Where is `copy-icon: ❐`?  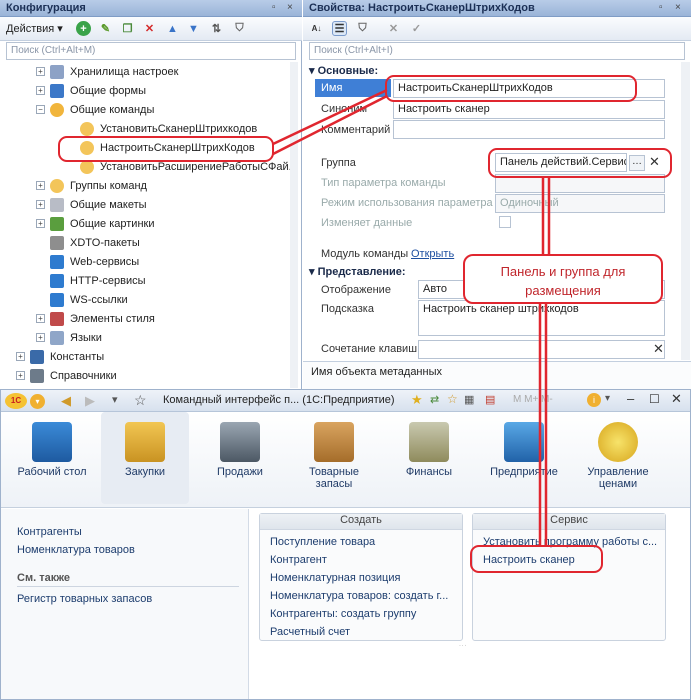
copy-icon: ❐ is located at coordinates (127, 28).